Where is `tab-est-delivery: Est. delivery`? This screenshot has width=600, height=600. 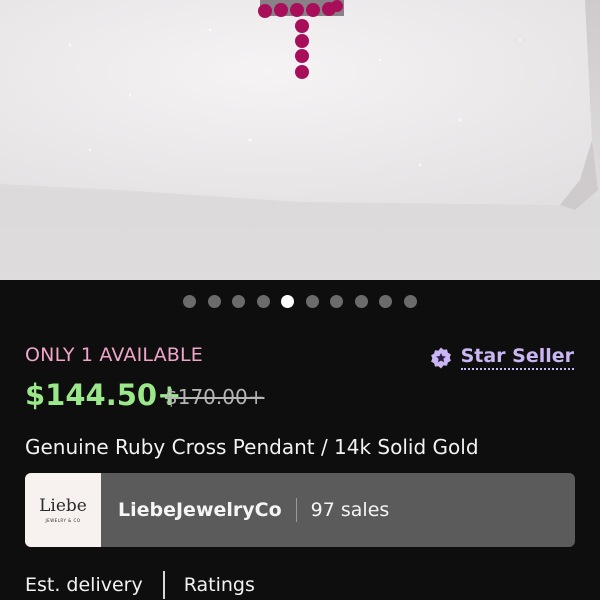
tab-est-delivery: Est. delivery is located at coordinates (84, 585).